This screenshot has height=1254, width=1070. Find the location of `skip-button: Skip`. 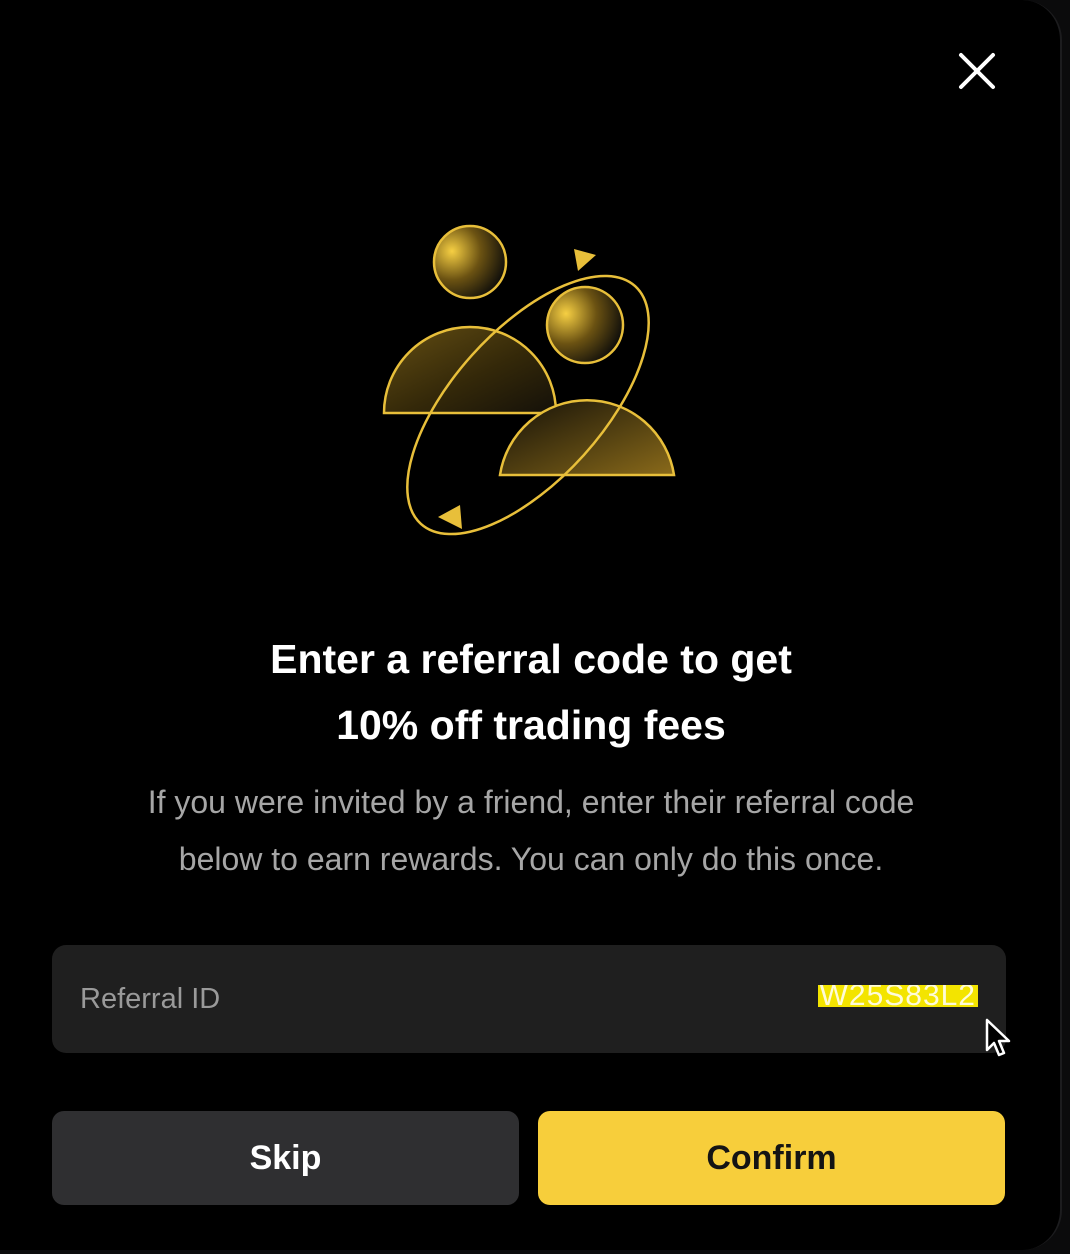

skip-button: Skip is located at coordinates (285, 1158).